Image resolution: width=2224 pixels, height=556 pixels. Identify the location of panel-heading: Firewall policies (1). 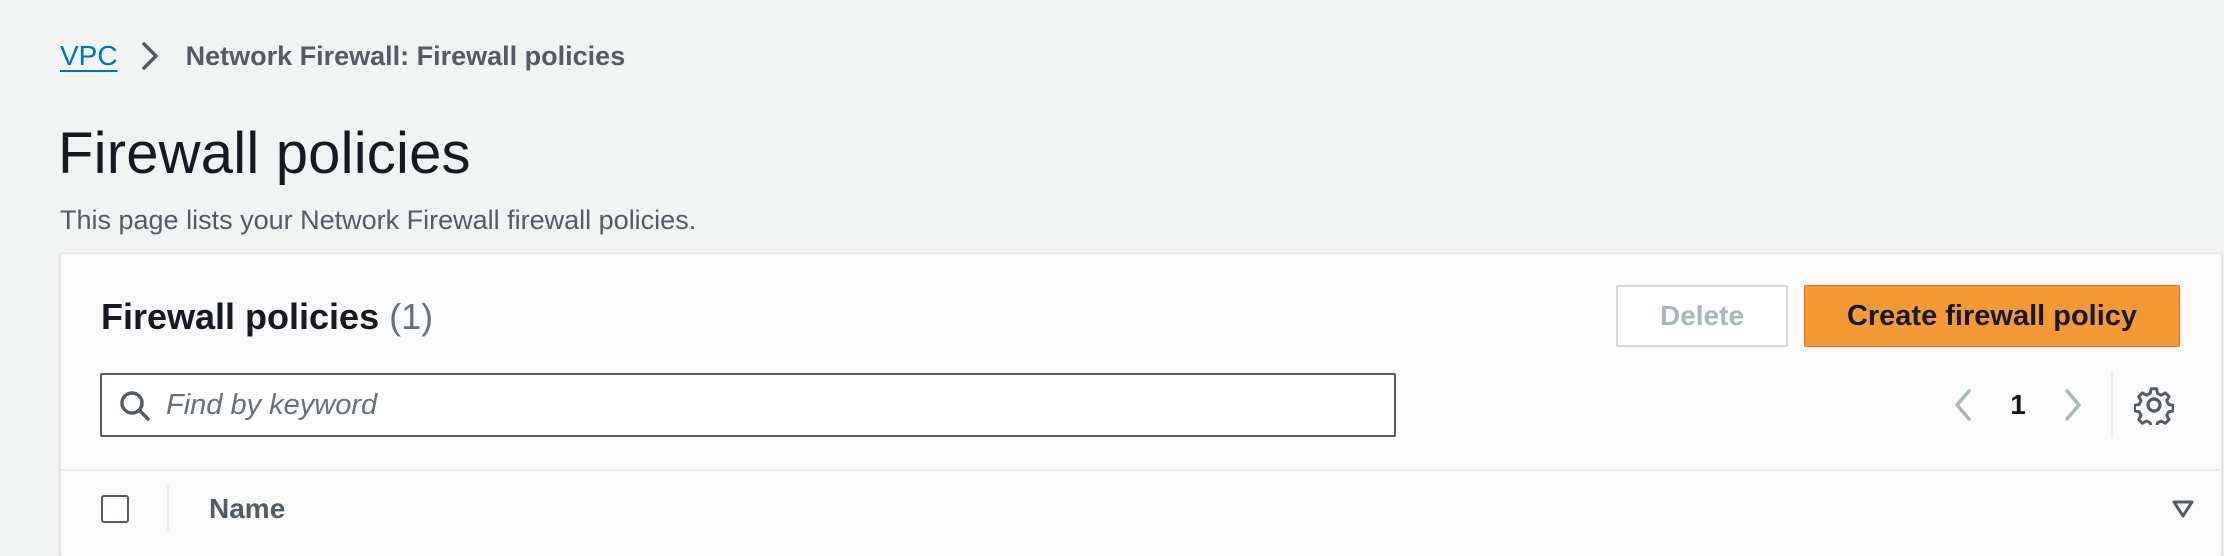
(267, 317).